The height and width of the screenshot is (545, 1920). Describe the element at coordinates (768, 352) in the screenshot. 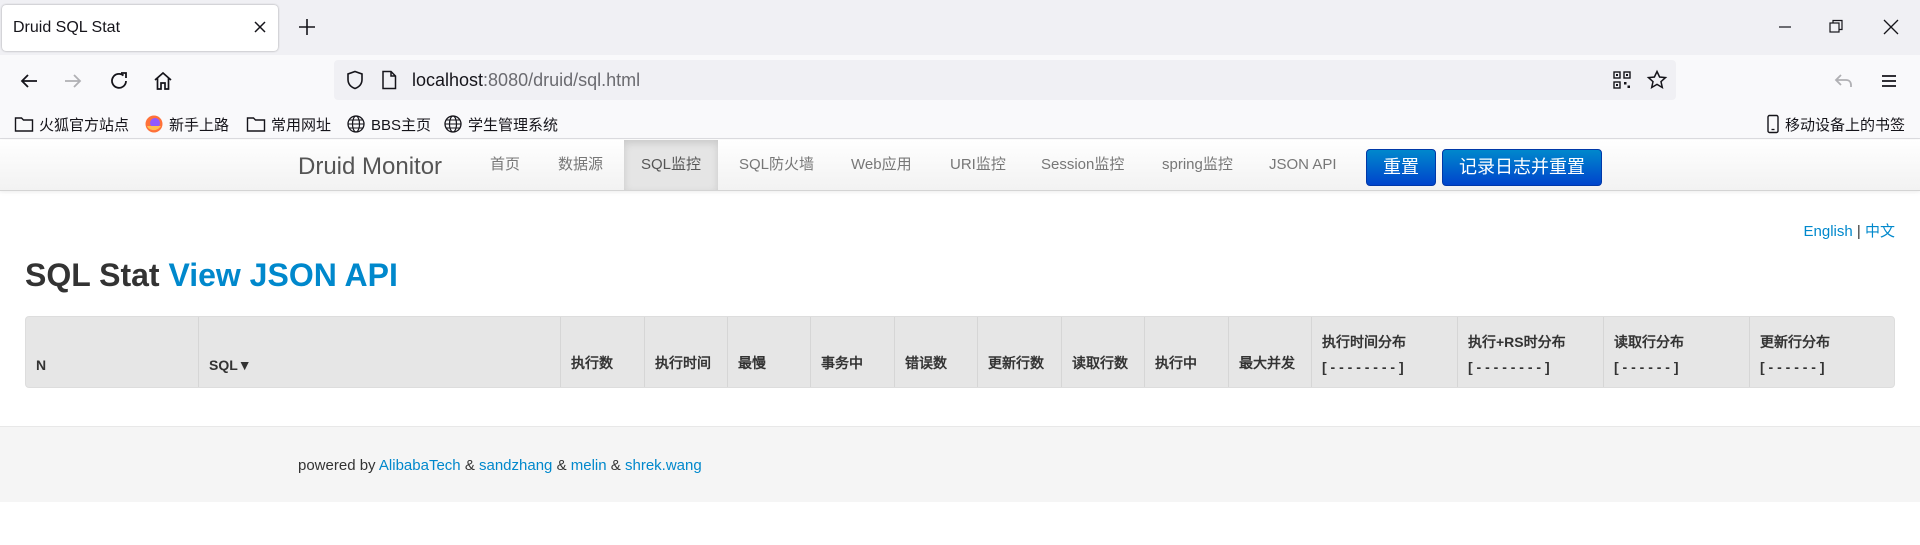

I see `column-header: 最慢` at that location.